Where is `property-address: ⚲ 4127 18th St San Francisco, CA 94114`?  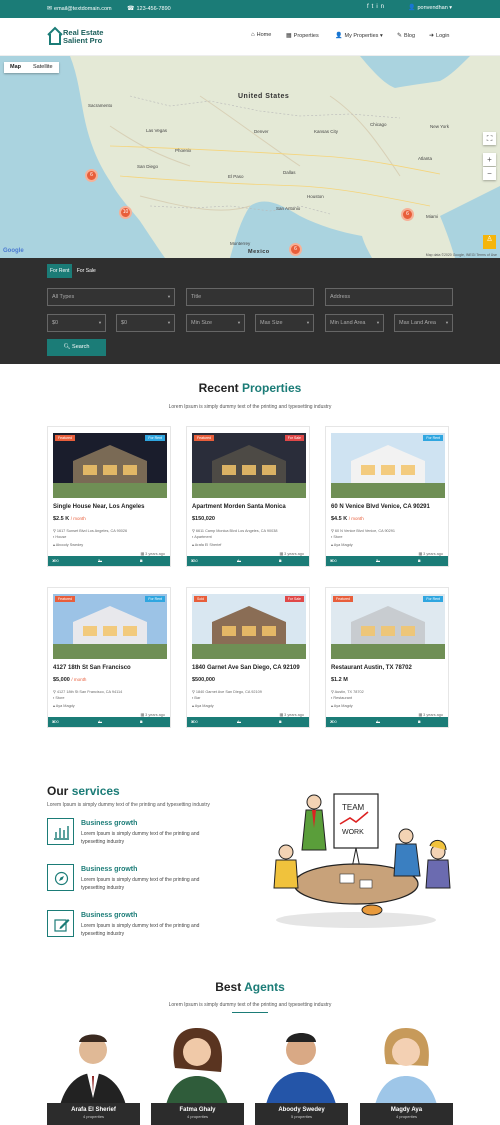 property-address: ⚲ 4127 18th St San Francisco, CA 94114 is located at coordinates (88, 692).